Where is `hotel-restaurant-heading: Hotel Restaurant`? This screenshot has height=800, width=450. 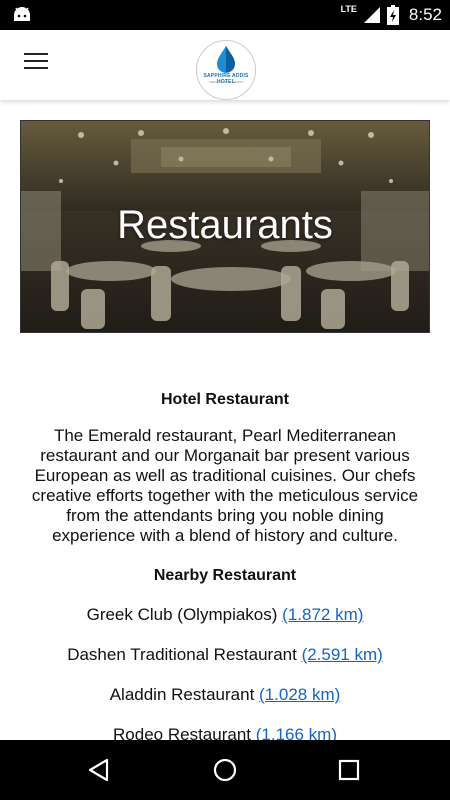
hotel-restaurant-heading: Hotel Restaurant is located at coordinates (225, 399).